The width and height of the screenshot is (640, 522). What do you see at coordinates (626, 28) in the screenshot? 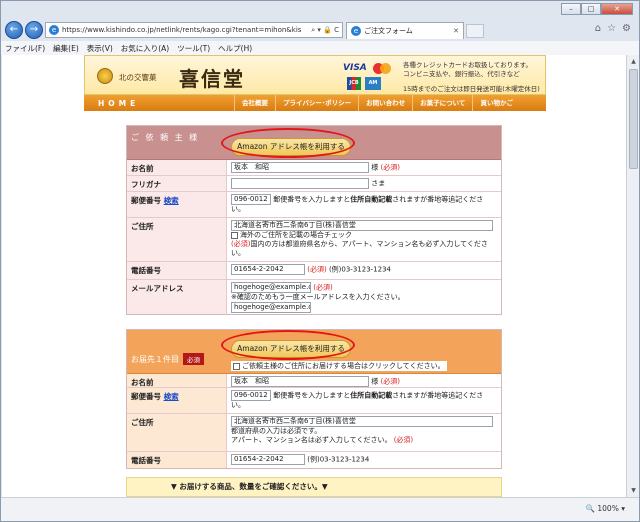
I see `settings-gear-icon: ⚙` at bounding box center [626, 28].